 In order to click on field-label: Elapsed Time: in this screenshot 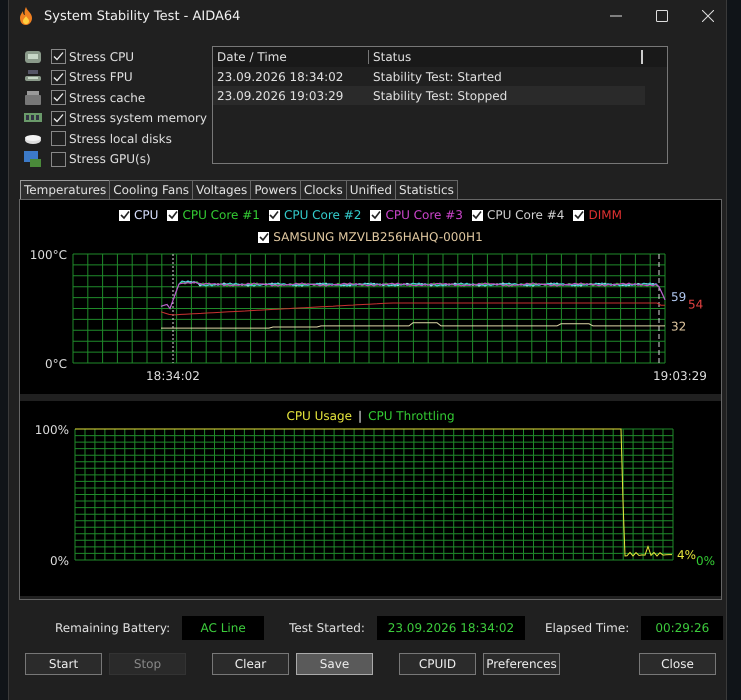, I will do `click(587, 628)`.